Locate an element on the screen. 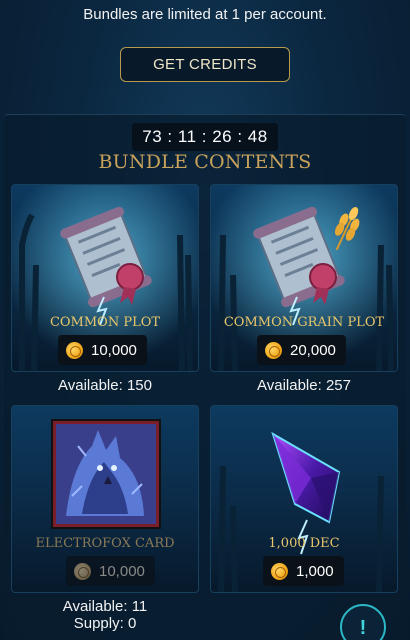 The image size is (410, 640). availability-electrofox: Available: 11 is located at coordinates (105, 606).